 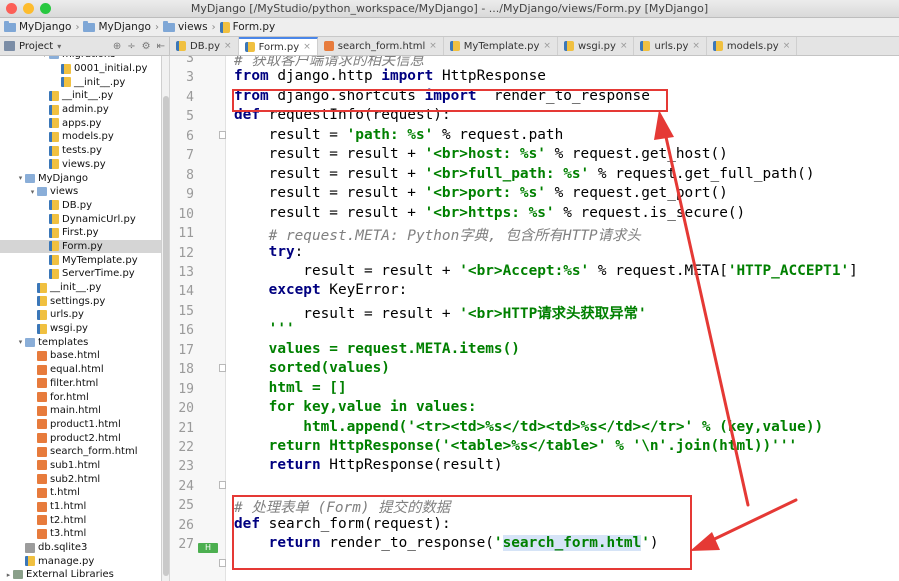 What do you see at coordinates (80, 69) in the screenshot?
I see `tree-item: 0001_initial.py` at bounding box center [80, 69].